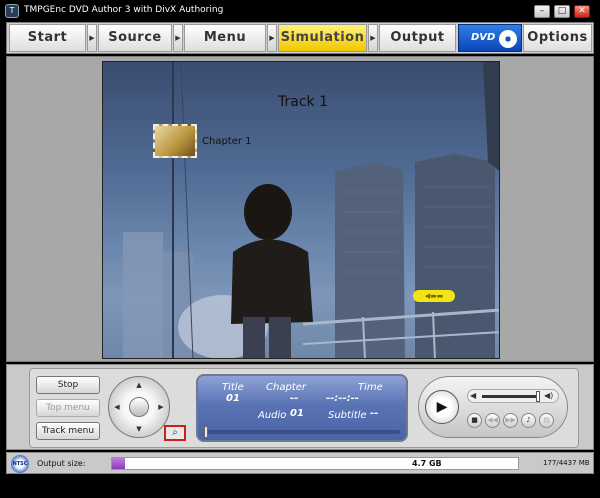  I want to click on audio-label: Audio, so click(272, 415).